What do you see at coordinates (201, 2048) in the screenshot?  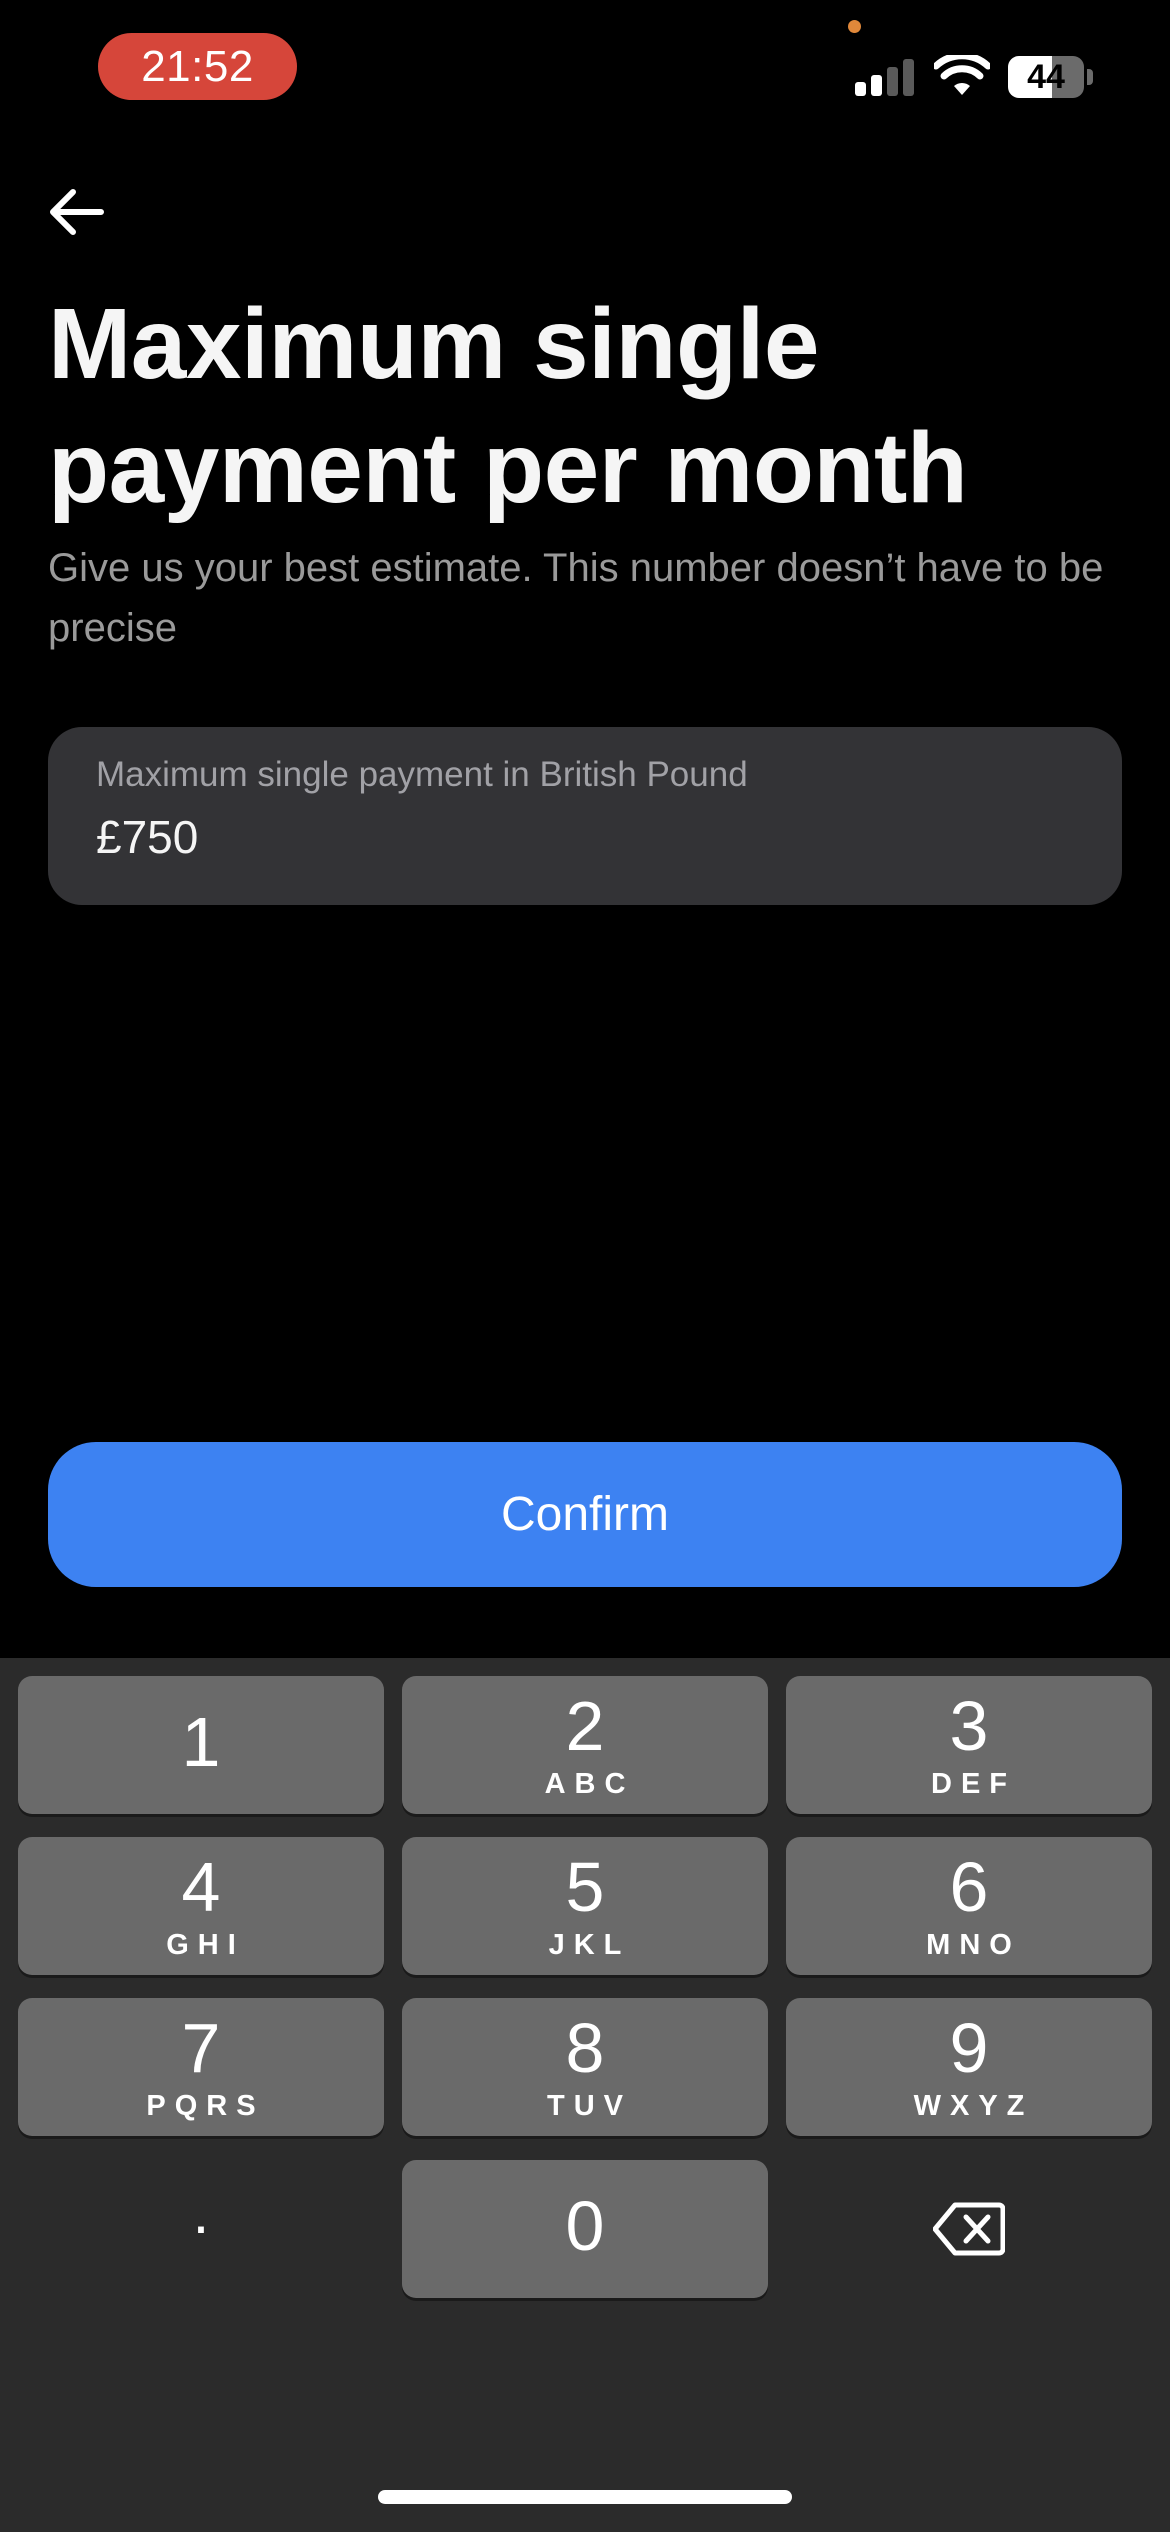 I see `key-digit: 7` at bounding box center [201, 2048].